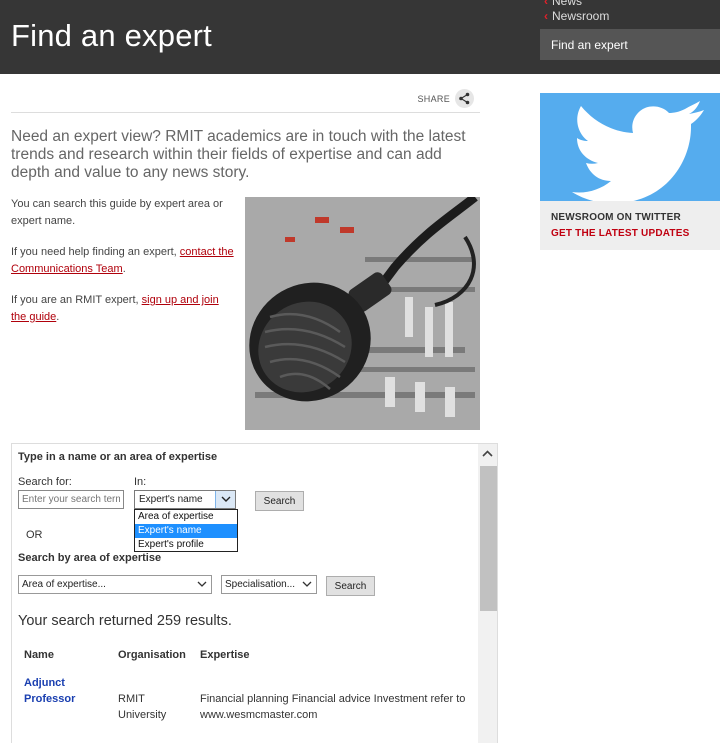  I want to click on or-label: OR, so click(34, 535).